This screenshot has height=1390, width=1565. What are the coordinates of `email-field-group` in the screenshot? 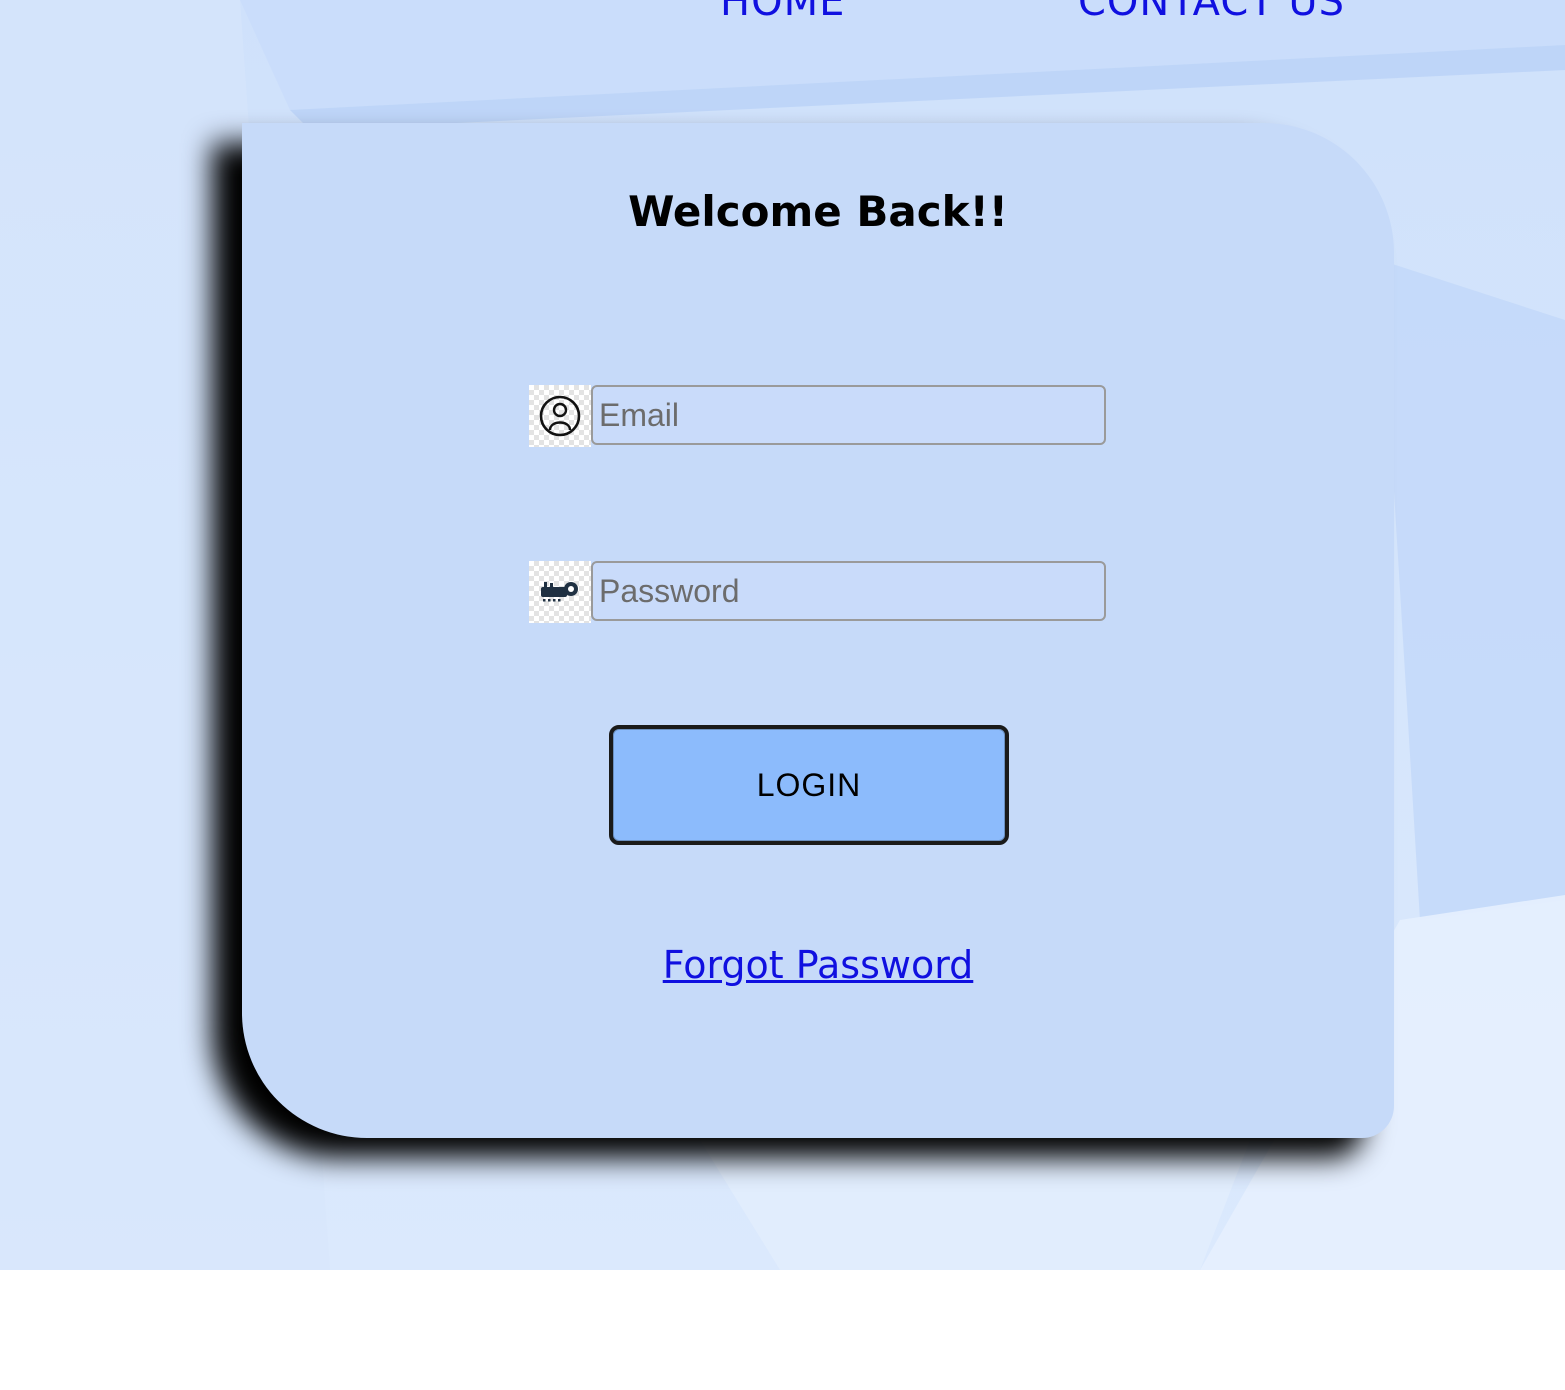 It's located at (817, 416).